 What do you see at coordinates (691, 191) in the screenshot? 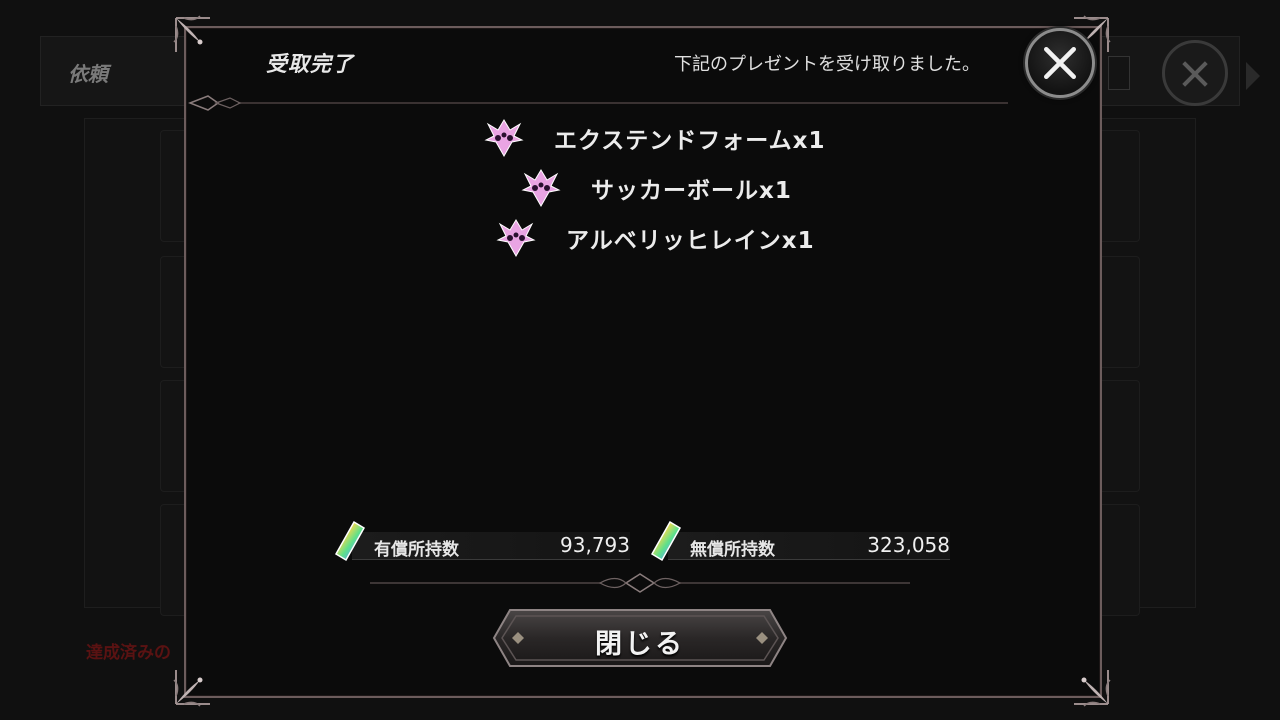
I see `reward-label: サッカーボールx1` at bounding box center [691, 191].